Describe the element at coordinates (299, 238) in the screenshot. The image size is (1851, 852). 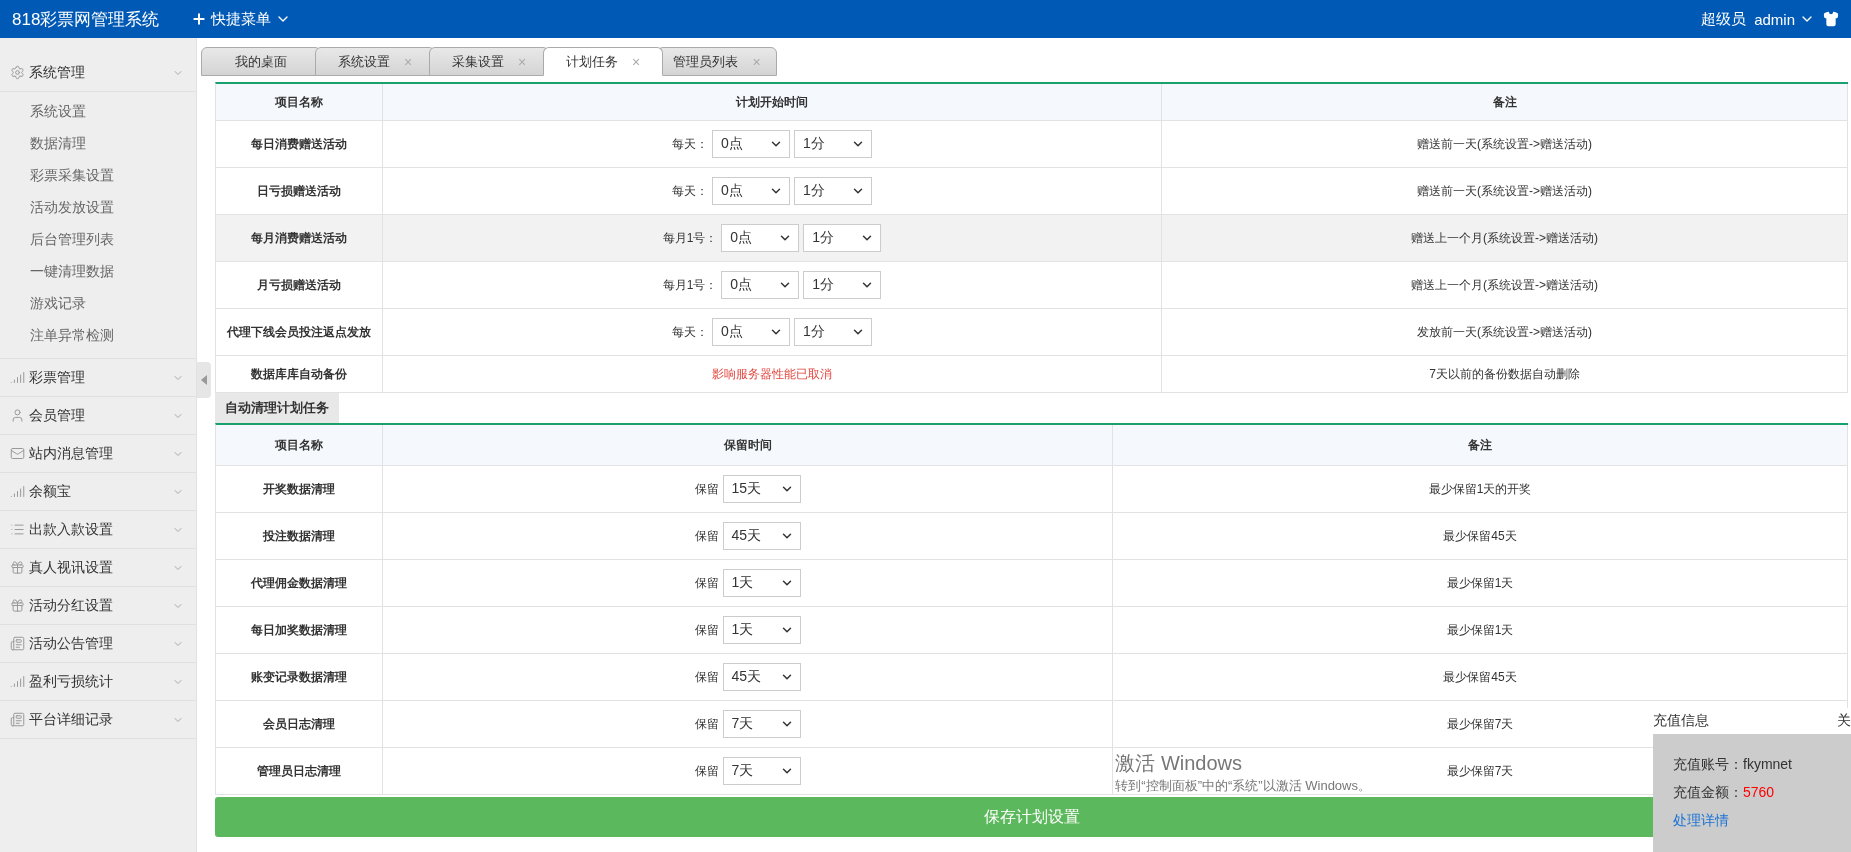
I see `table-cell: 每月消费赠送活动` at that location.